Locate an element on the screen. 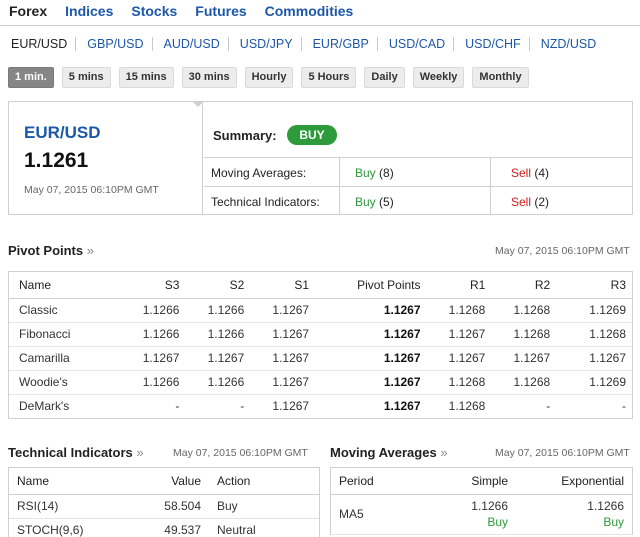 The width and height of the screenshot is (640, 537). row-name: Classic is located at coordinates (65, 310).